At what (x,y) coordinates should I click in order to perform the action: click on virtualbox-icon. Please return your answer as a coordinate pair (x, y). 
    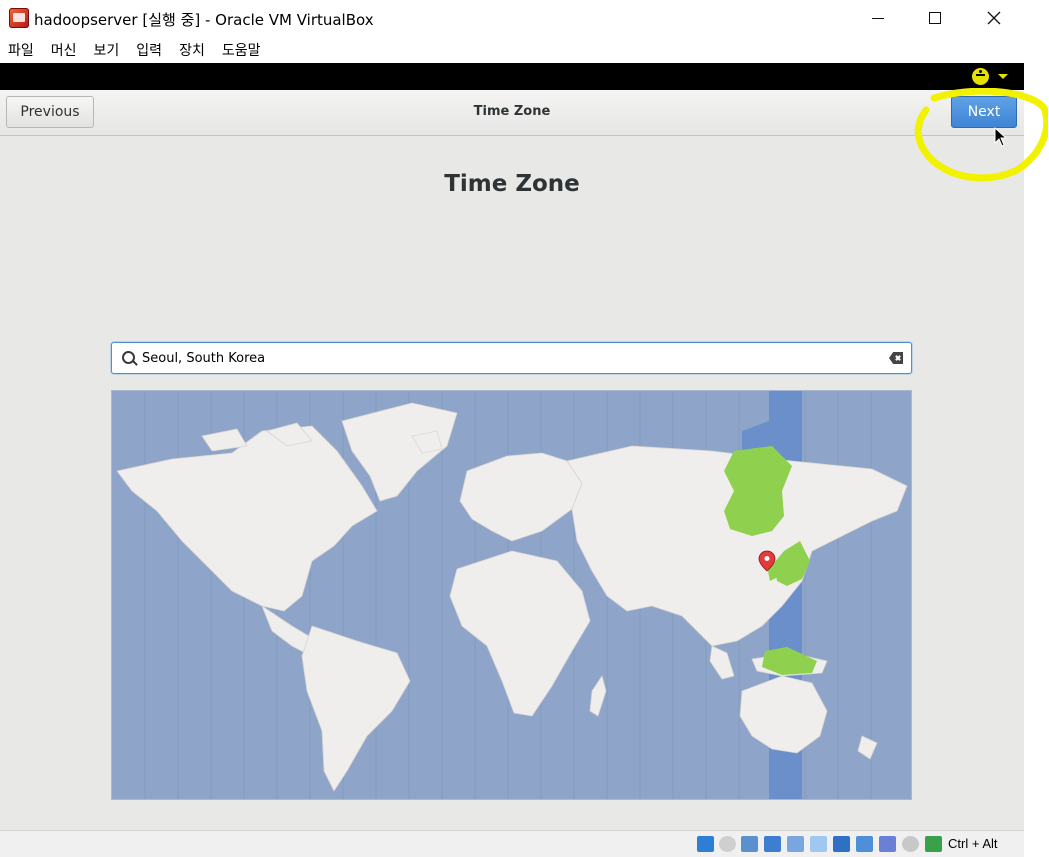
    Looking at the image, I should click on (19, 18).